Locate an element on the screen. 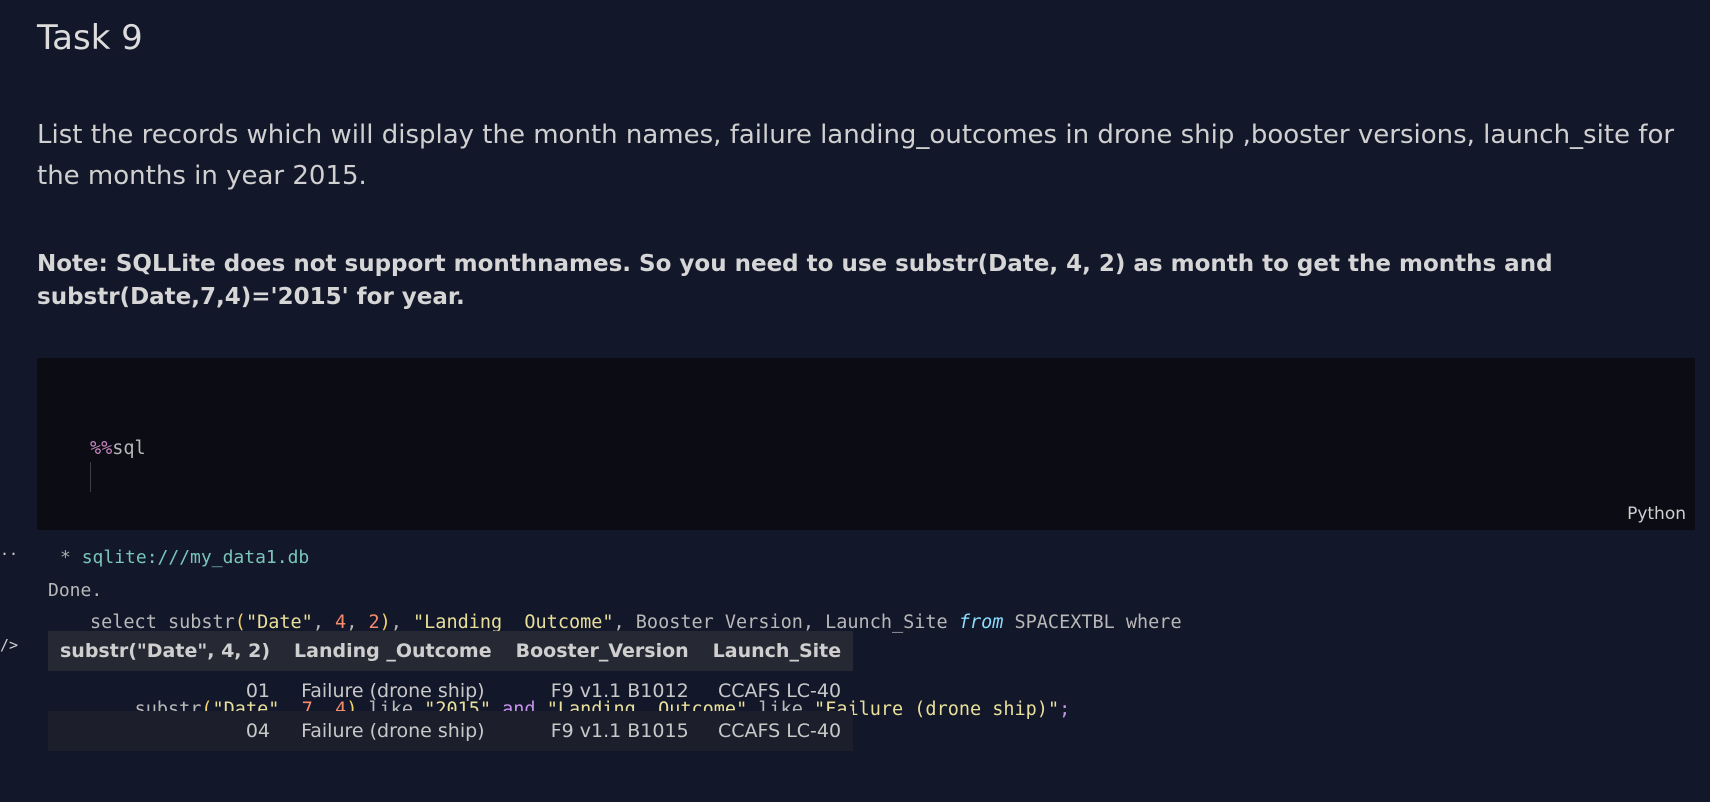  connection-prefix: * is located at coordinates (71, 557).